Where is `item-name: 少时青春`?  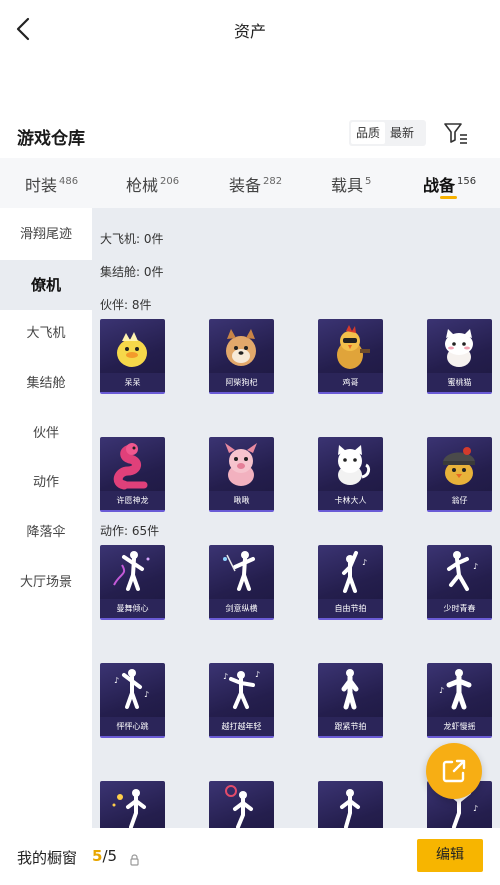 item-name: 少时青春 is located at coordinates (459, 608).